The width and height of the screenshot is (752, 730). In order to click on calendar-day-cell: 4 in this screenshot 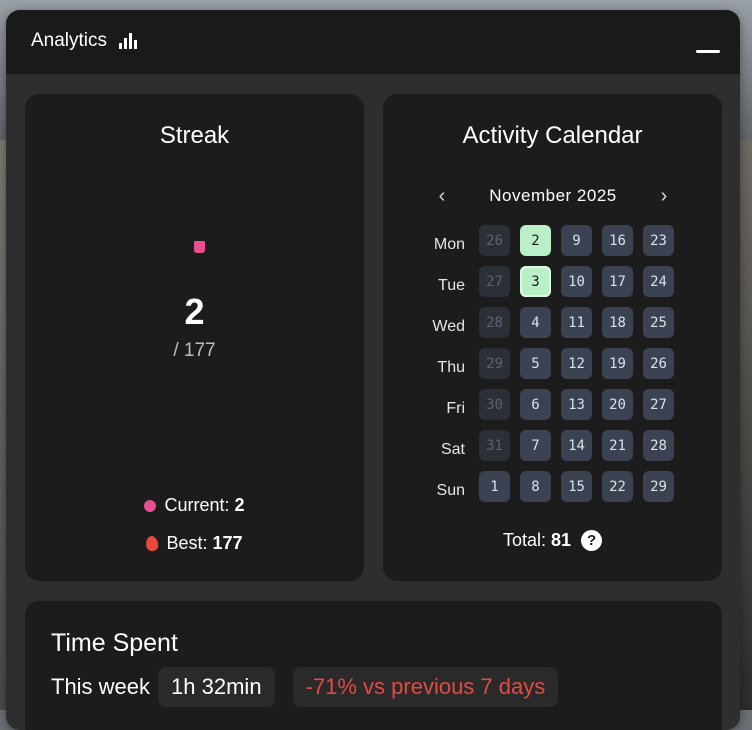, I will do `click(535, 322)`.